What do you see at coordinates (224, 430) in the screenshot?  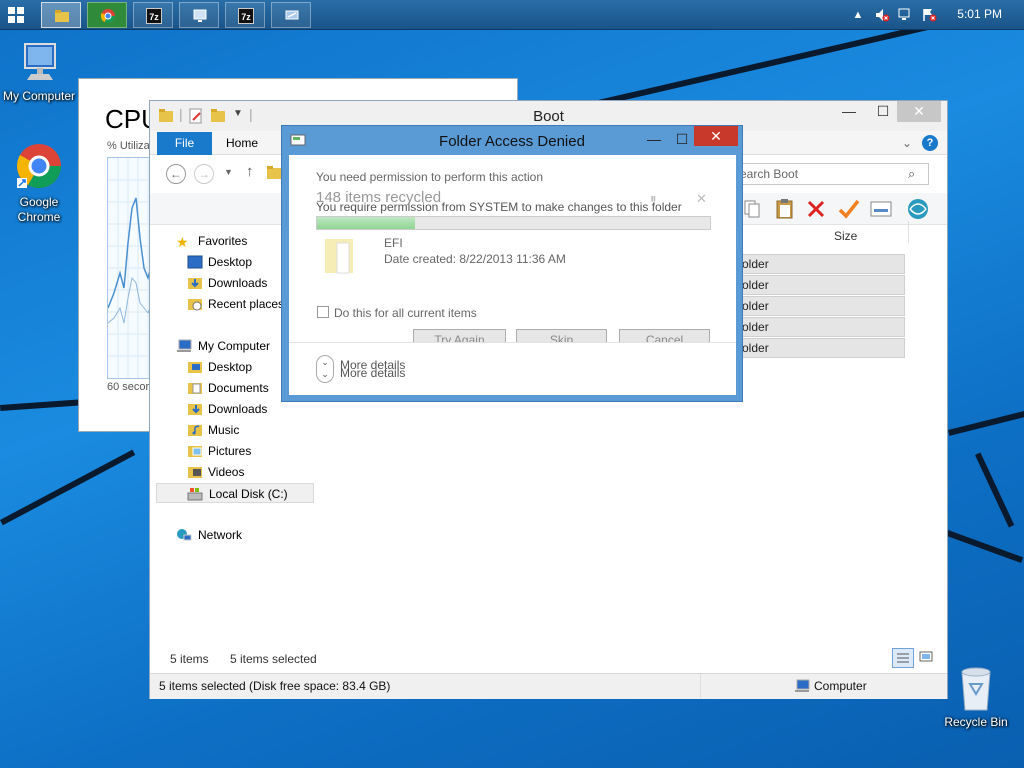 I see `nav-label: Music` at bounding box center [224, 430].